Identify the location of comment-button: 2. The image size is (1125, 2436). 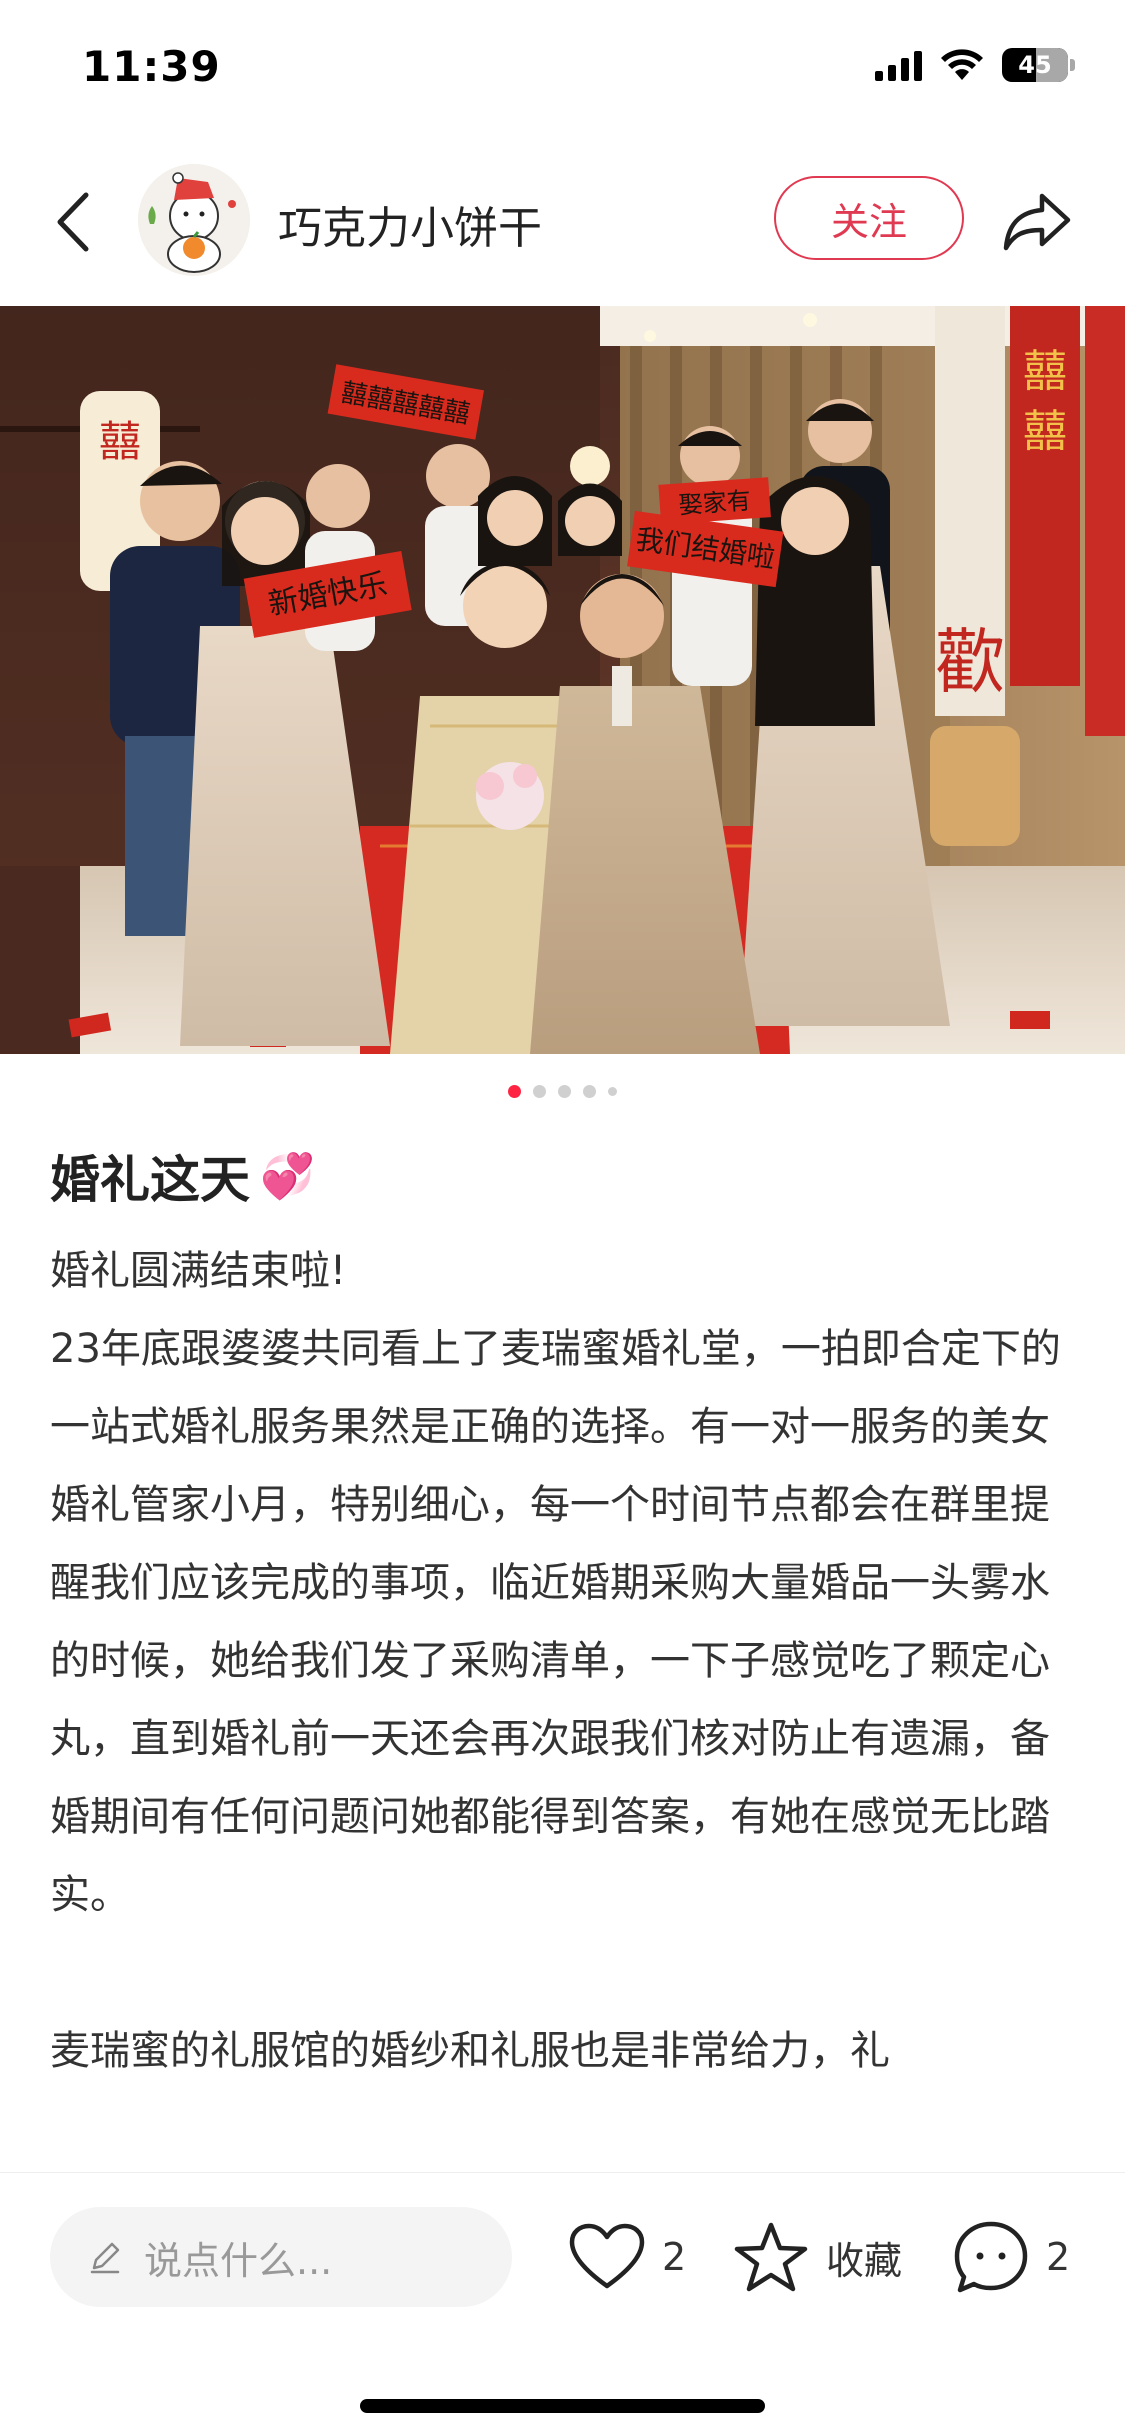
(1011, 2257).